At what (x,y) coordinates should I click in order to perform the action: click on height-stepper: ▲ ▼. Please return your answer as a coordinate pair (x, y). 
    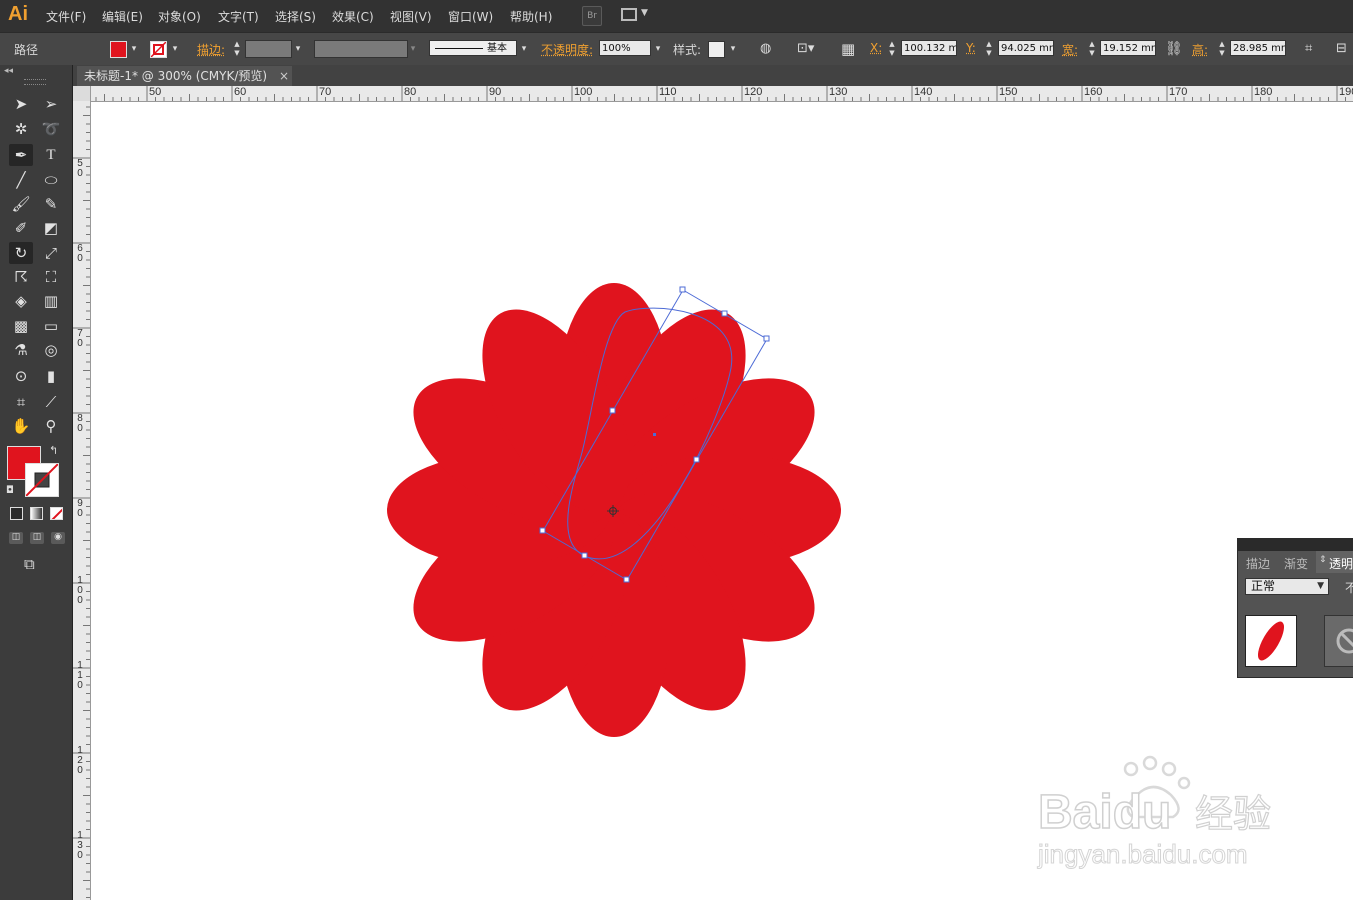
    Looking at the image, I should click on (1222, 49).